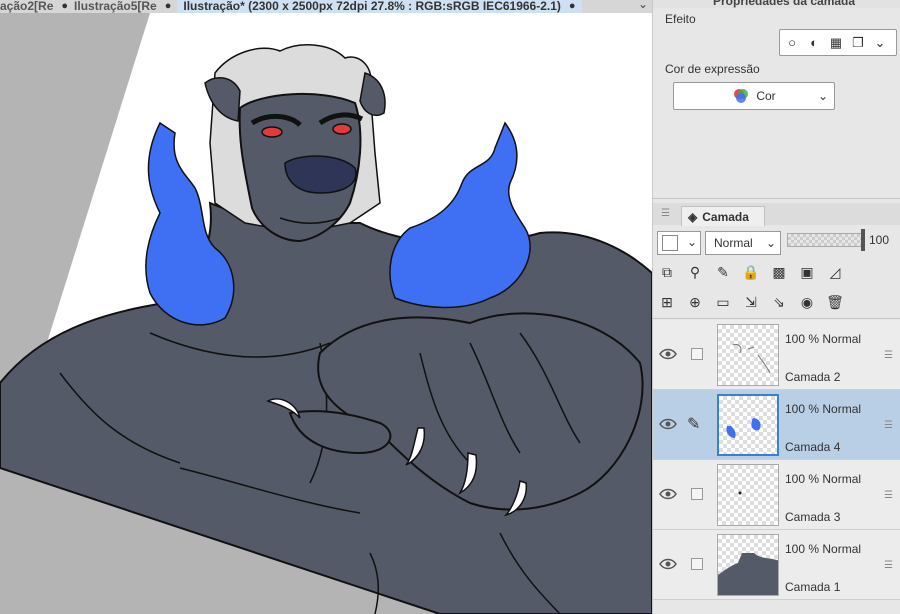 This screenshot has height=614, width=900. I want to click on opacity-value: 100, so click(879, 240).